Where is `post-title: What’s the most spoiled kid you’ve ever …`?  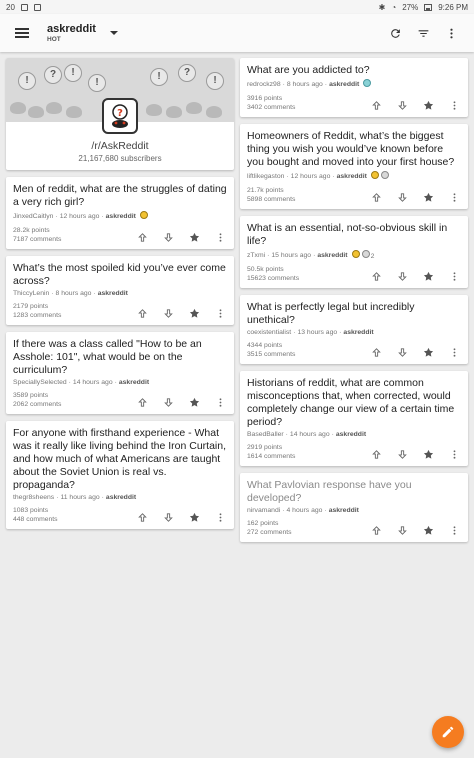 post-title: What’s the most spoiled kid you’ve ever … is located at coordinates (120, 275).